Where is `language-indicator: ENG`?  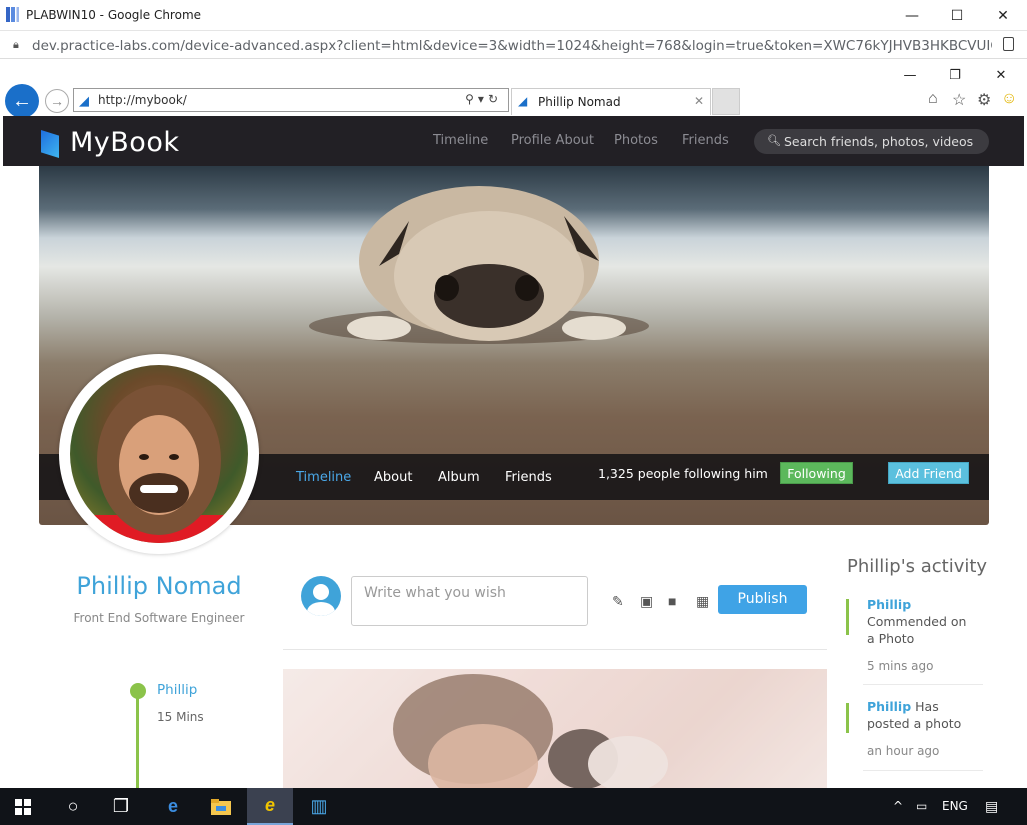
language-indicator: ENG is located at coordinates (955, 806).